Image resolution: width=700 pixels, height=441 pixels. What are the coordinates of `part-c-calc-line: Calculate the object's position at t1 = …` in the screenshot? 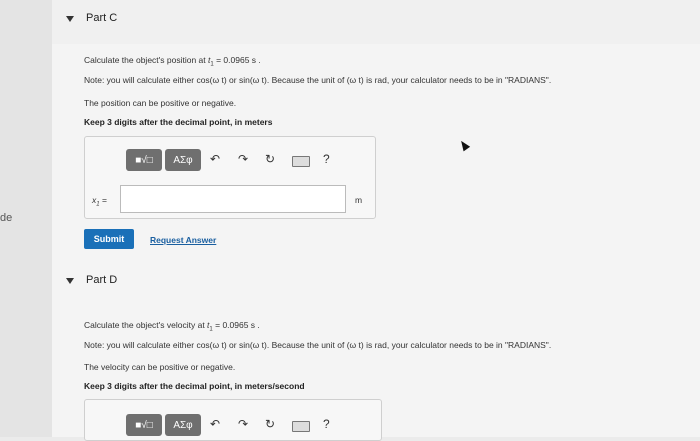 It's located at (172, 61).